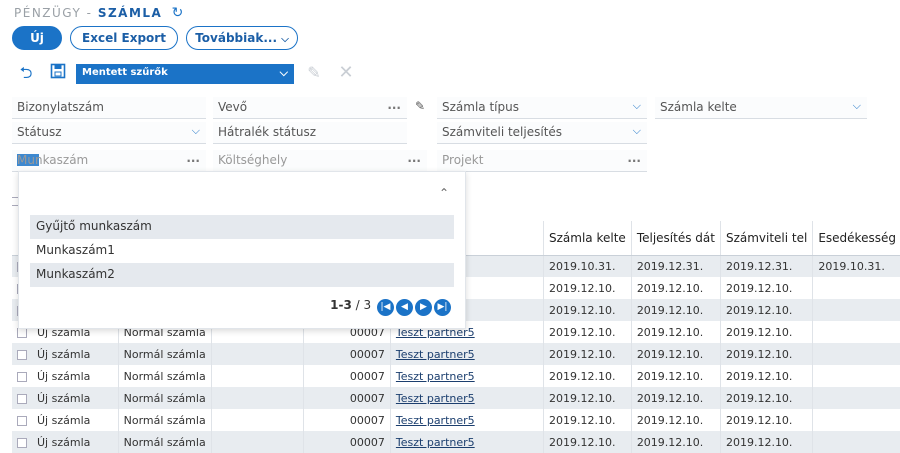 Image resolution: width=900 pixels, height=453 pixels. What do you see at coordinates (109, 133) in the screenshot?
I see `status-select: Státusz ⌵` at bounding box center [109, 133].